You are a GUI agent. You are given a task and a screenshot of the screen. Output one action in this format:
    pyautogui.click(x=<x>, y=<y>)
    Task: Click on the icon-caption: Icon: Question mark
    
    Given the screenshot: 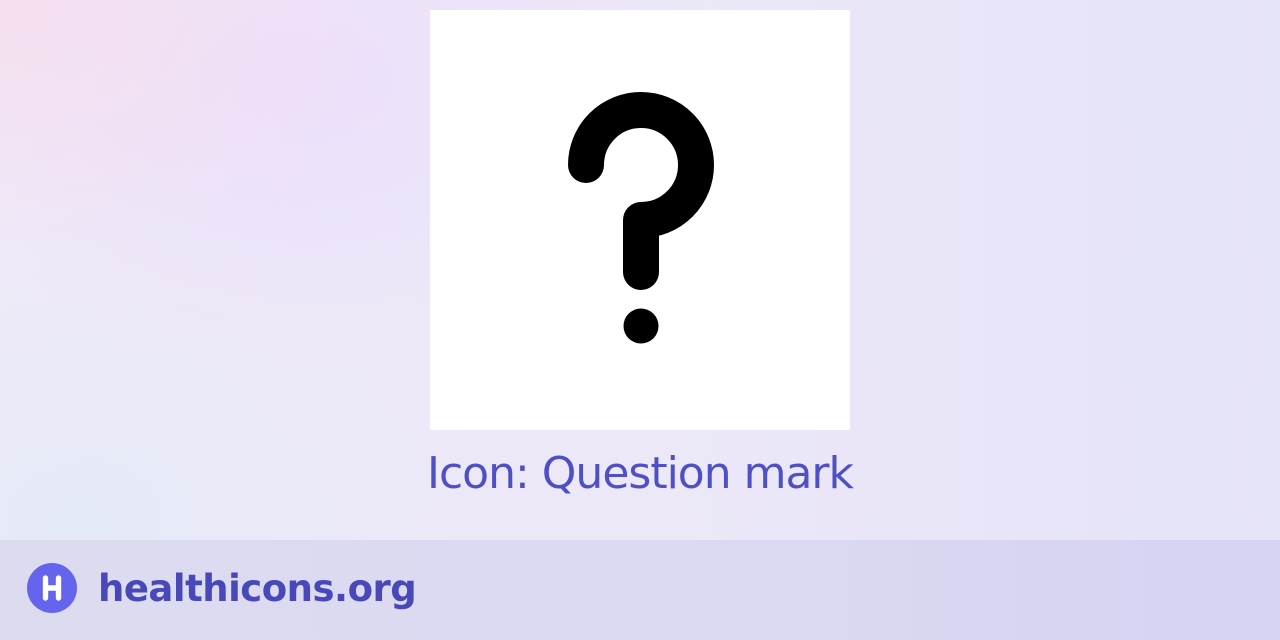 What is the action you would take?
    pyautogui.click(x=640, y=473)
    